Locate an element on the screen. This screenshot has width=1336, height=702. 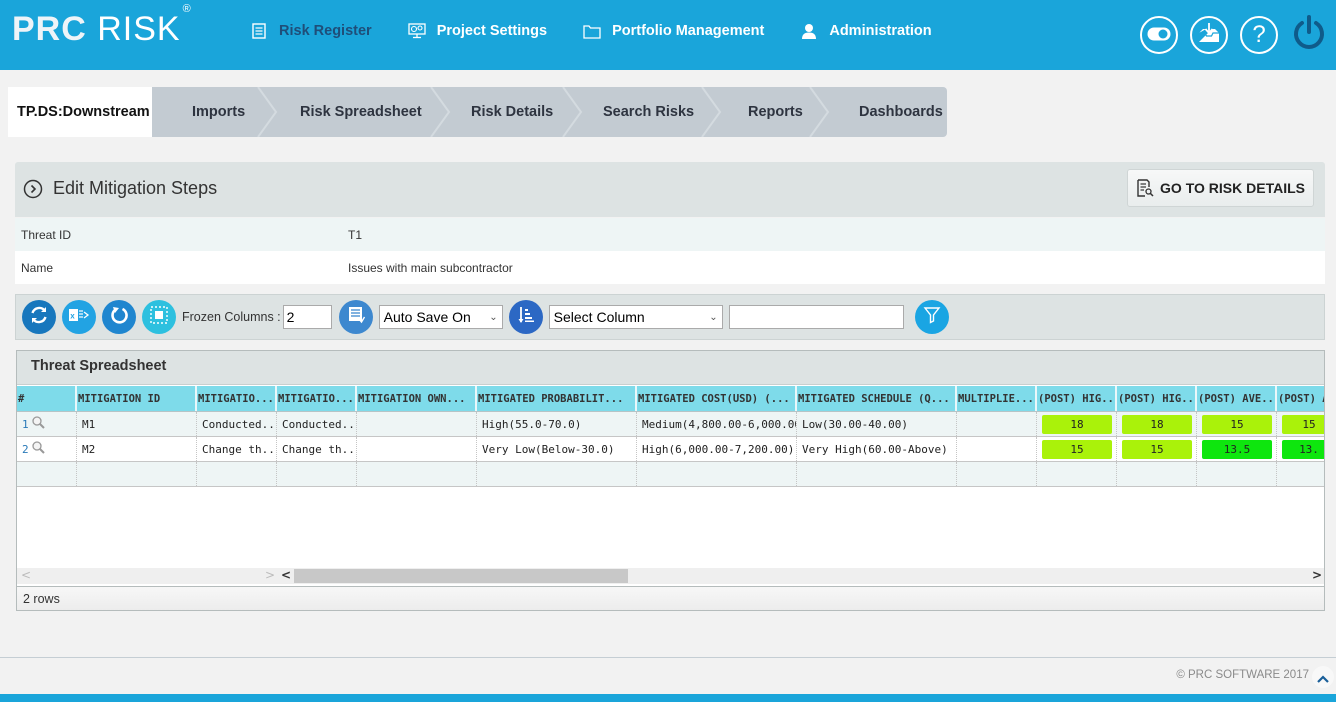
filter-button is located at coordinates (931, 317).